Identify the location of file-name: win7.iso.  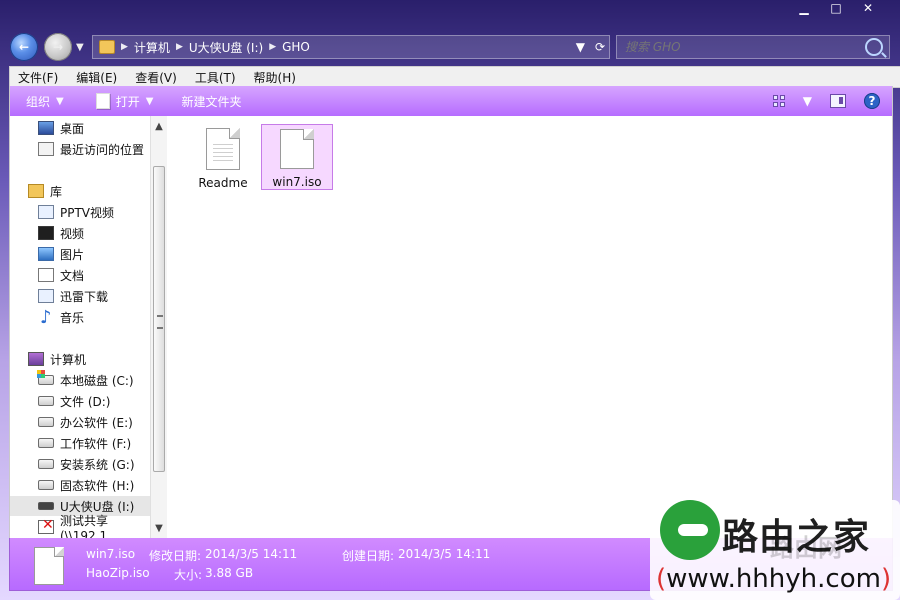
(297, 182).